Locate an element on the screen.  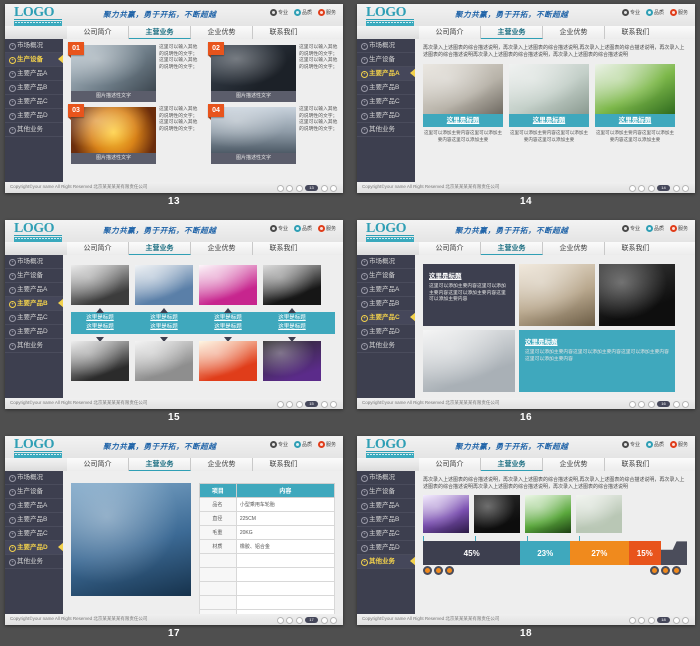
bar-segment-1: 45% is located at coordinates (472, 553).